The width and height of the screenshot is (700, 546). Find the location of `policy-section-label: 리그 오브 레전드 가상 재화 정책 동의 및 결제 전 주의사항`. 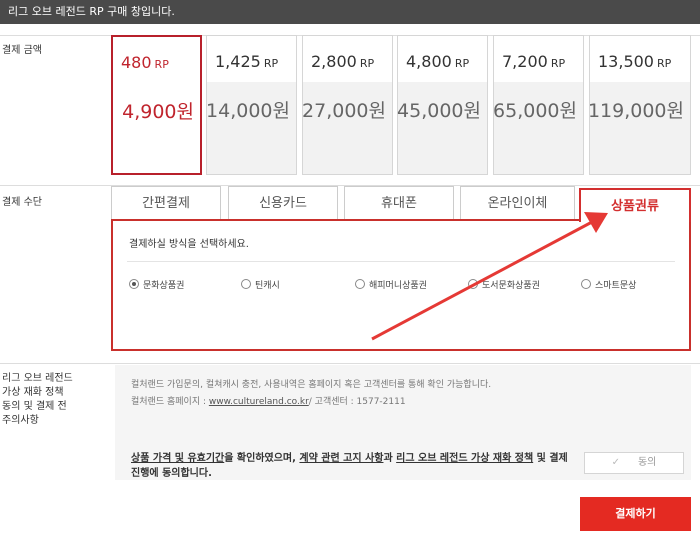

policy-section-label: 리그 오브 레전드 가상 재화 정책 동의 및 결제 전 주의사항 is located at coordinates (37, 399).